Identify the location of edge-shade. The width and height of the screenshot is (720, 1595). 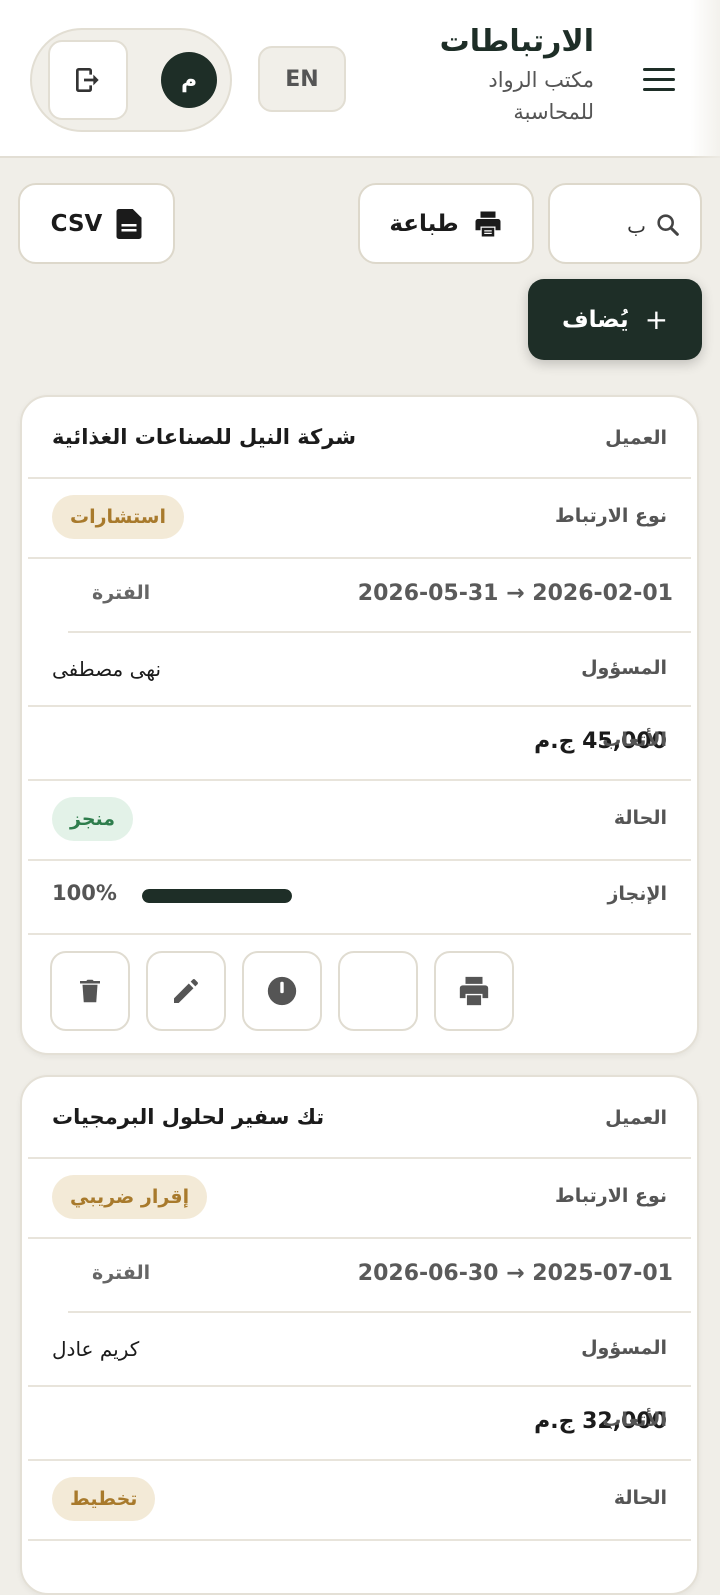
(705, 79).